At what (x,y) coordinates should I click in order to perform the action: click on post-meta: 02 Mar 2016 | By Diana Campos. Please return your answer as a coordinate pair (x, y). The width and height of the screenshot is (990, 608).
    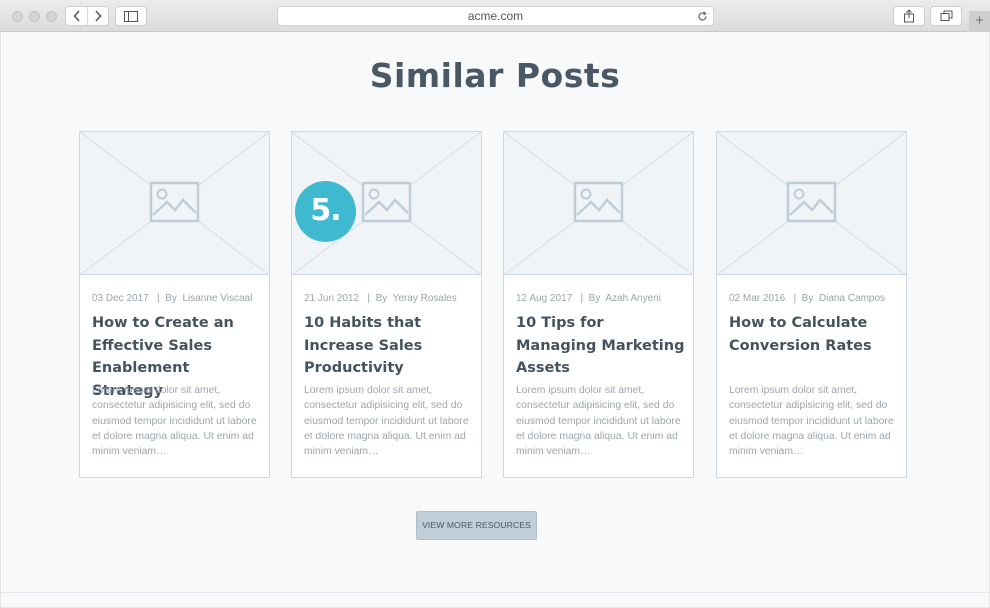
    Looking at the image, I should click on (807, 298).